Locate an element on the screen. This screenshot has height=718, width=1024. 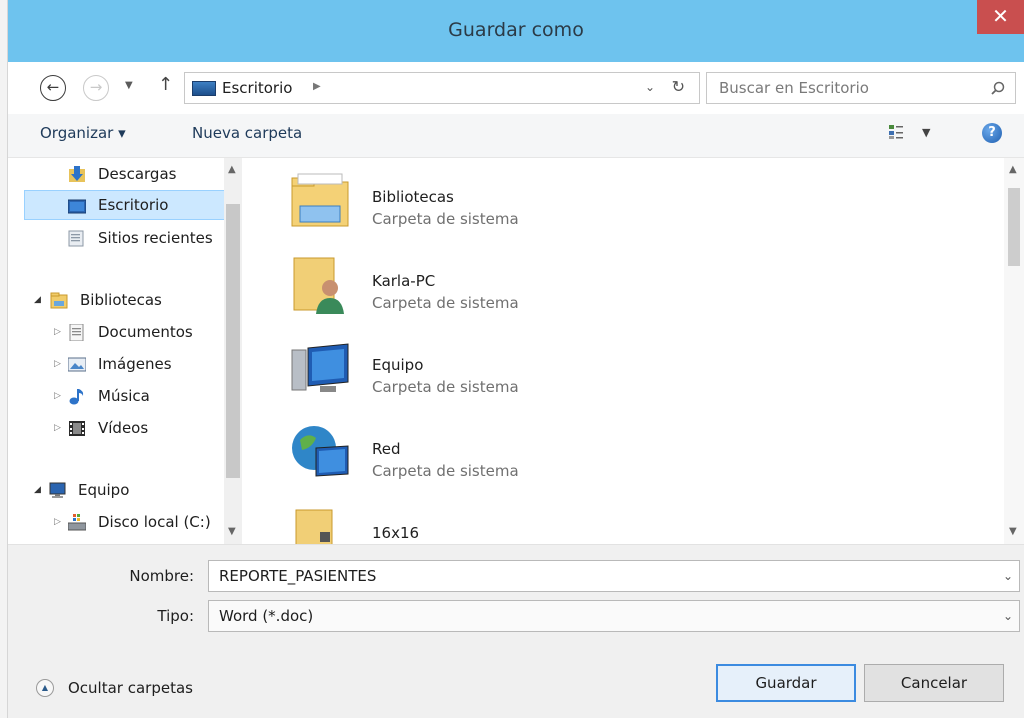
title-bar: Guardar como ✕ is located at coordinates (516, 31).